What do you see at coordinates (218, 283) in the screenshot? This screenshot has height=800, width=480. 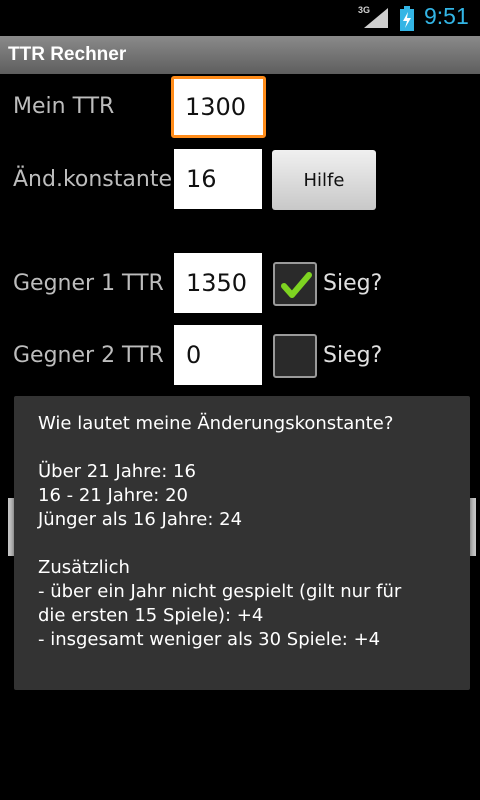 I see `gegner1-ttr-input: 1350` at bounding box center [218, 283].